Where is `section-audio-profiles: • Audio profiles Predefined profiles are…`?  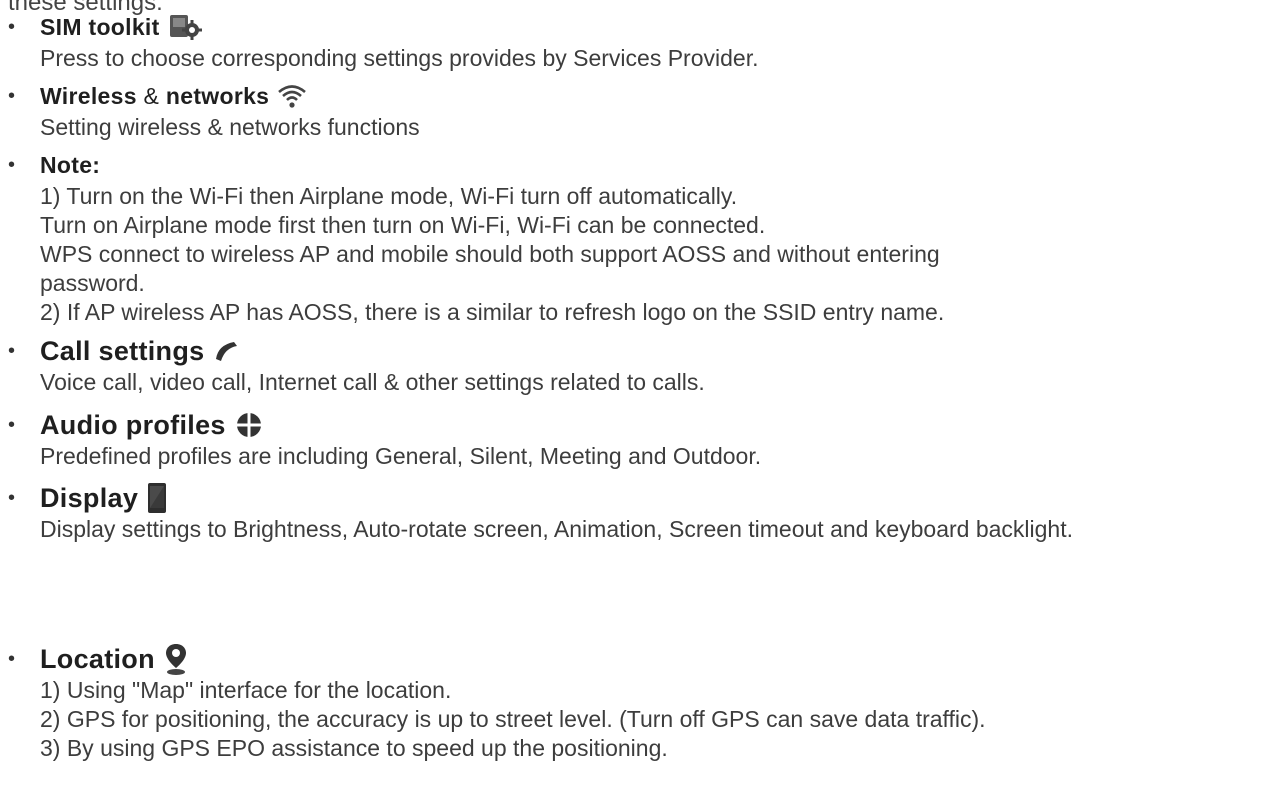
section-audio-profiles: • Audio profiles Predefined profiles are… is located at coordinates (638, 439).